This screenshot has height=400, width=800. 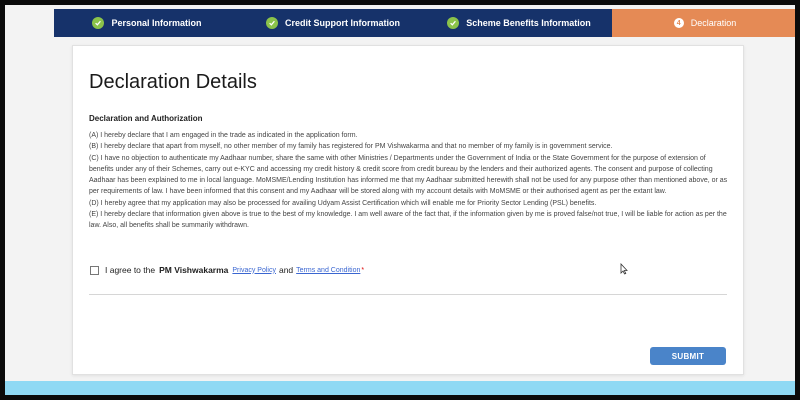 I want to click on agree-and-text: and, so click(x=286, y=270).